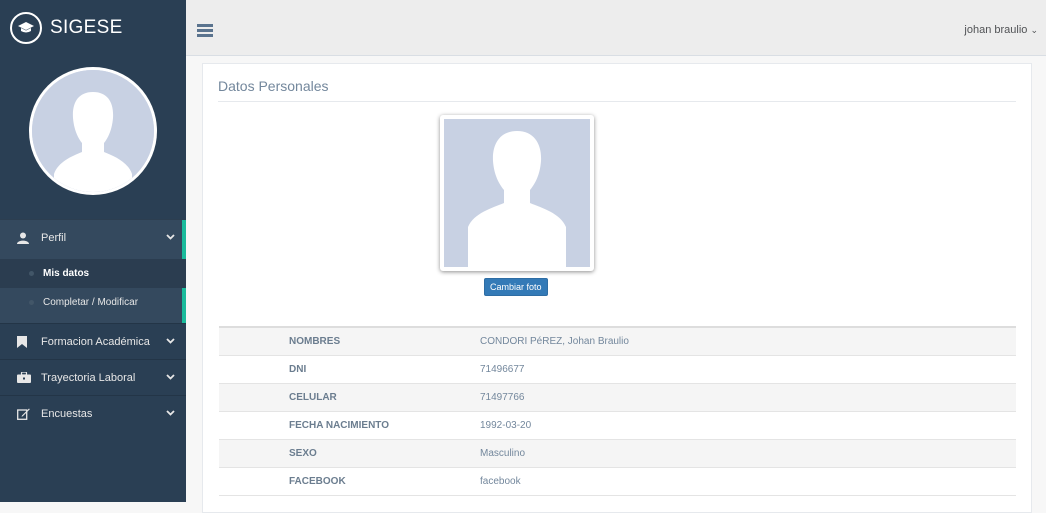 This screenshot has height=513, width=1046. What do you see at coordinates (617, 454) in the screenshot?
I see `table-row: SEXO Masculino` at bounding box center [617, 454].